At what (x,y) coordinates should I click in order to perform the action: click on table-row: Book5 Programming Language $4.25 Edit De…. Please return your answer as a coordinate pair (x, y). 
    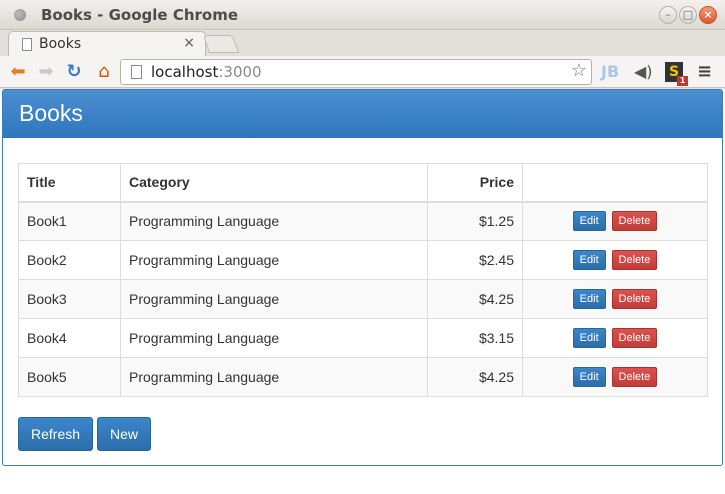
    Looking at the image, I should click on (363, 377).